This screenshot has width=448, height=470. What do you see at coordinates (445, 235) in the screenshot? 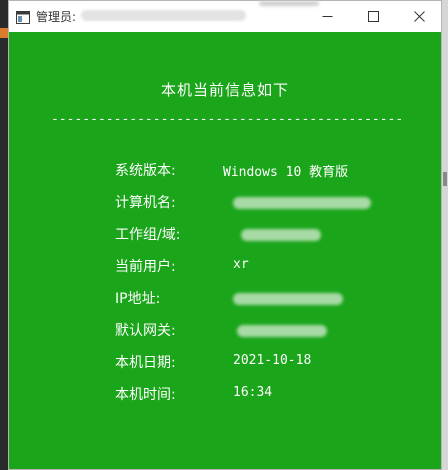
I see `background-scrollbar` at bounding box center [445, 235].